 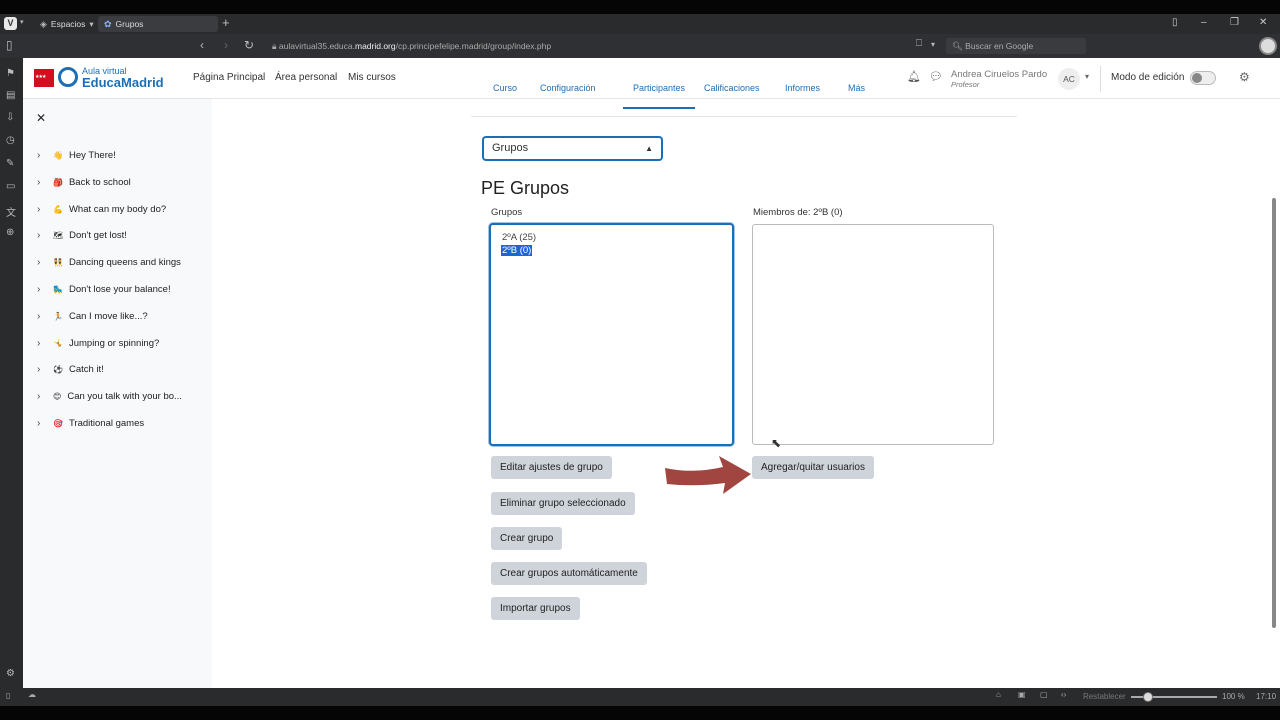 I want to click on back-icon: ‹, so click(x=202, y=45).